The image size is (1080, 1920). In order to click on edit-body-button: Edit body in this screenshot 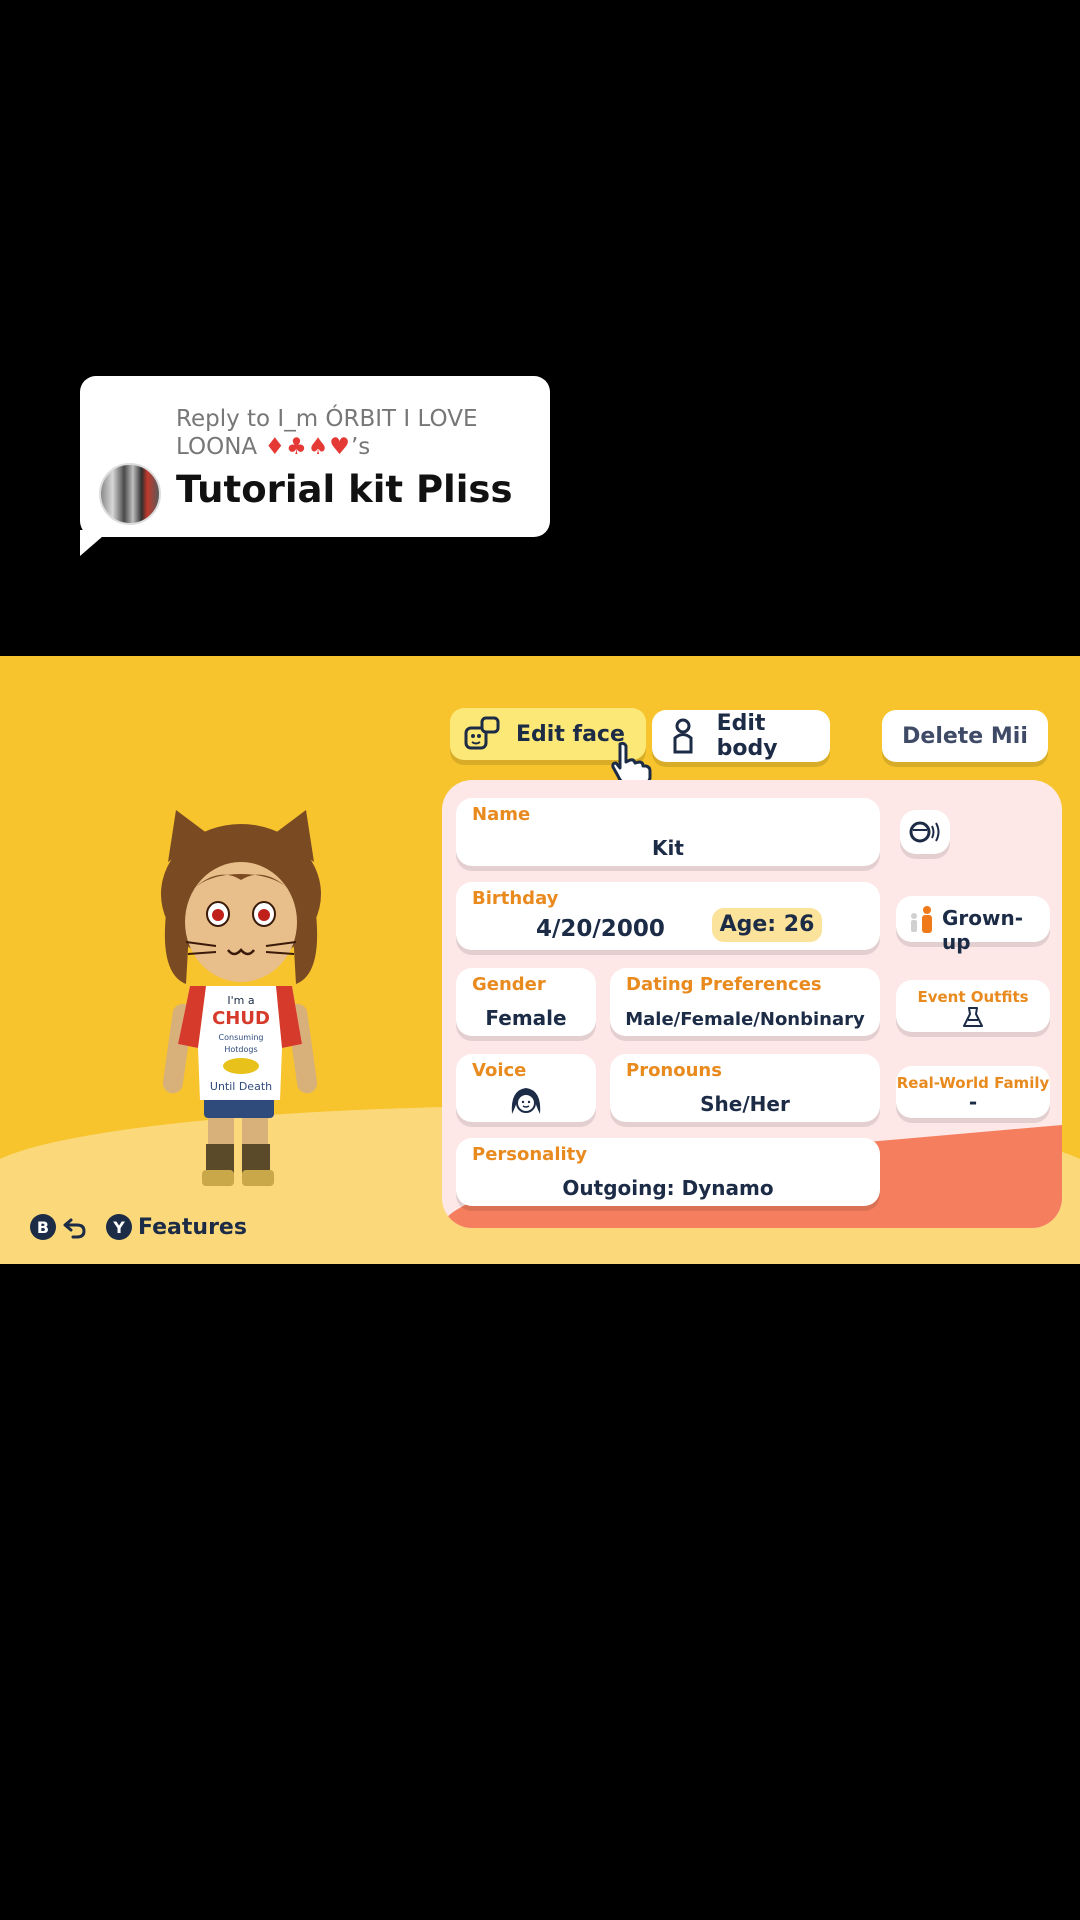, I will do `click(741, 736)`.